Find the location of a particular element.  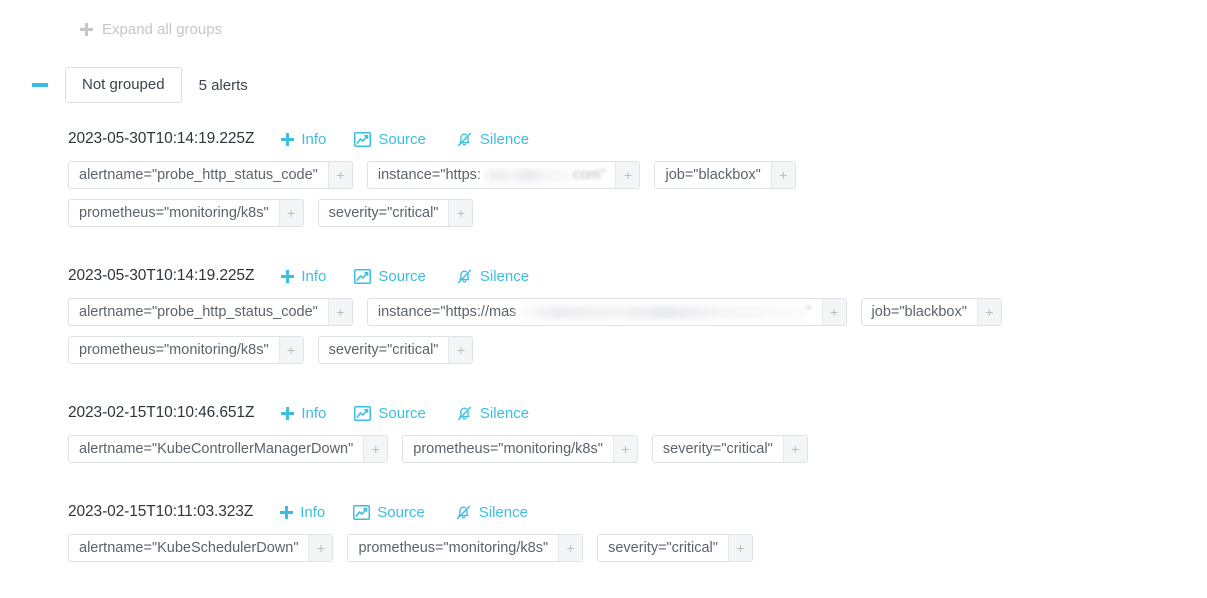

label-chip-text: instance="https://mas " is located at coordinates (594, 312).